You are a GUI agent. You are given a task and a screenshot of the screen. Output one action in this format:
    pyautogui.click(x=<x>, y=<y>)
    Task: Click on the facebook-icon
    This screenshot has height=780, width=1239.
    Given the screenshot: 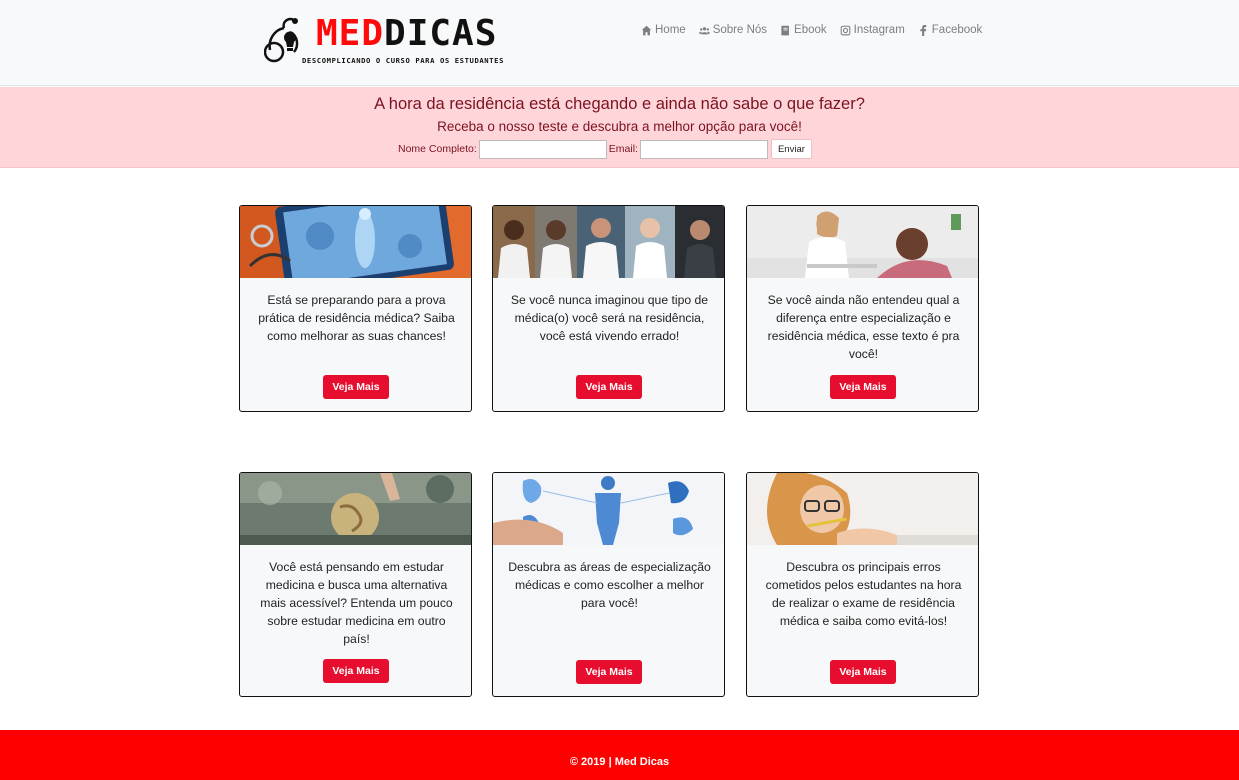 What is the action you would take?
    pyautogui.click(x=923, y=30)
    